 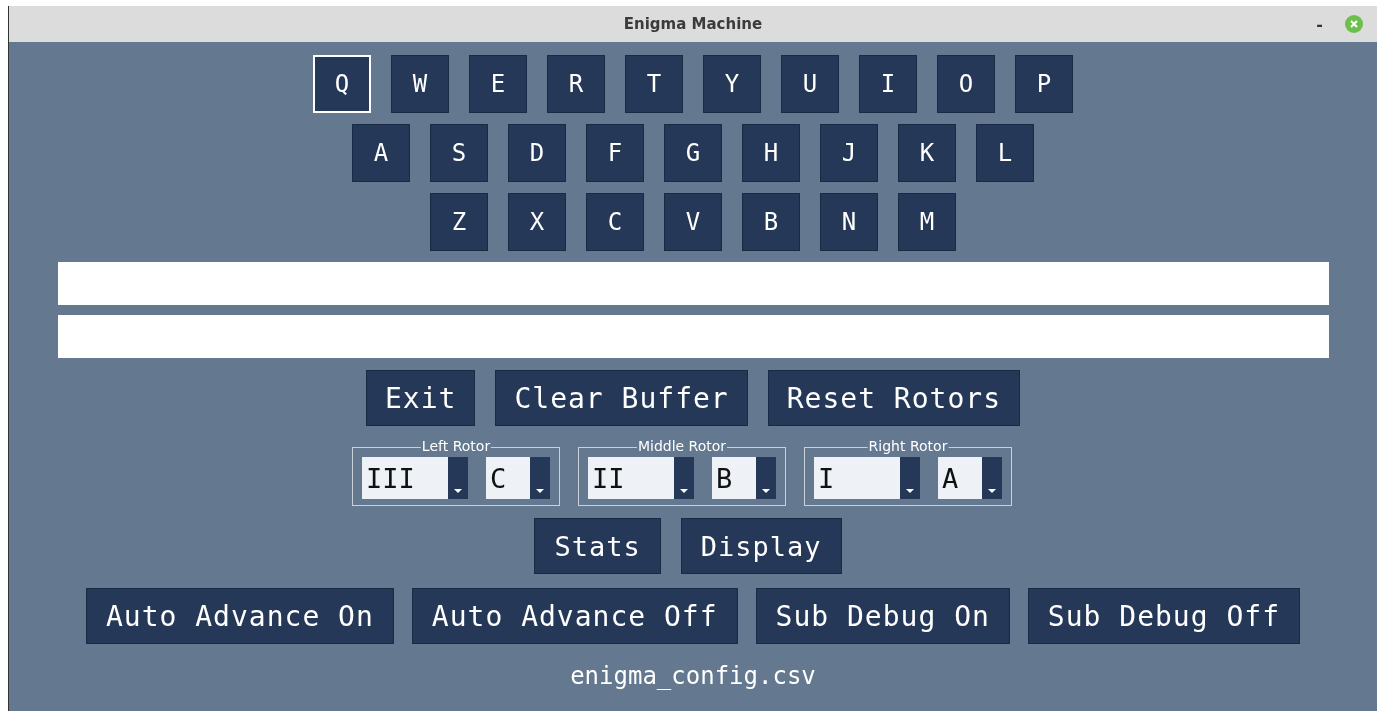 What do you see at coordinates (867, 478) in the screenshot?
I see `wheel-dropdown: I` at bounding box center [867, 478].